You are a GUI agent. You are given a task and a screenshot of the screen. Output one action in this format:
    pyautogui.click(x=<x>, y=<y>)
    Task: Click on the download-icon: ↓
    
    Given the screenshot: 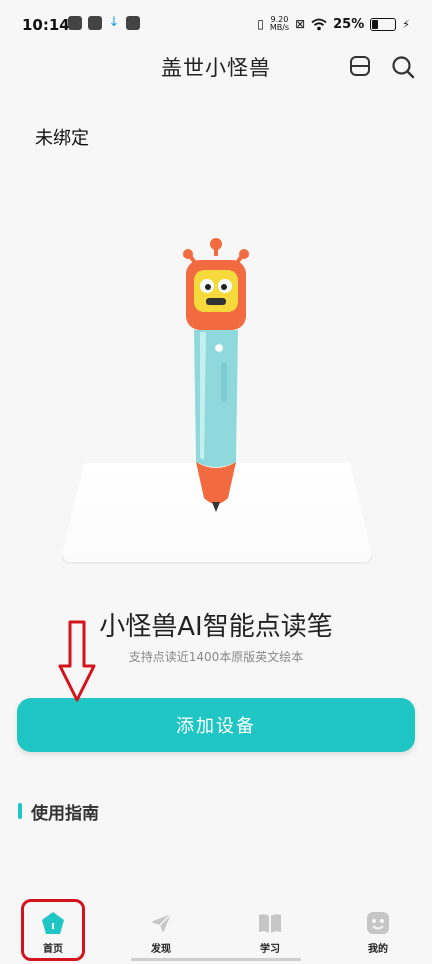 What is the action you would take?
    pyautogui.click(x=114, y=22)
    